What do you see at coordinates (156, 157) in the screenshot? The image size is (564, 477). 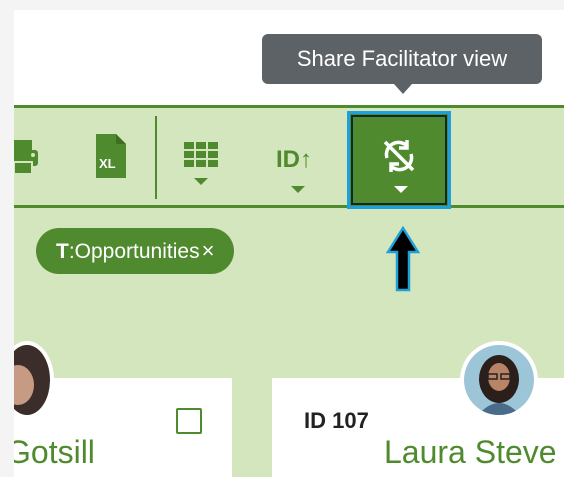 I see `toolbar-divider` at bounding box center [156, 157].